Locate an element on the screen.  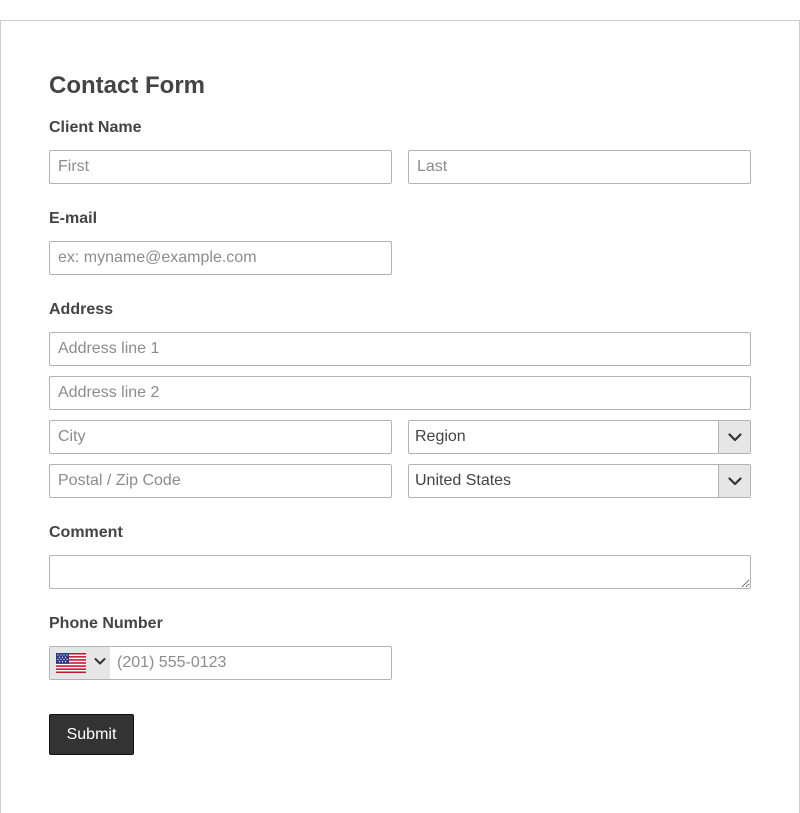
phone-input is located at coordinates (250, 663).